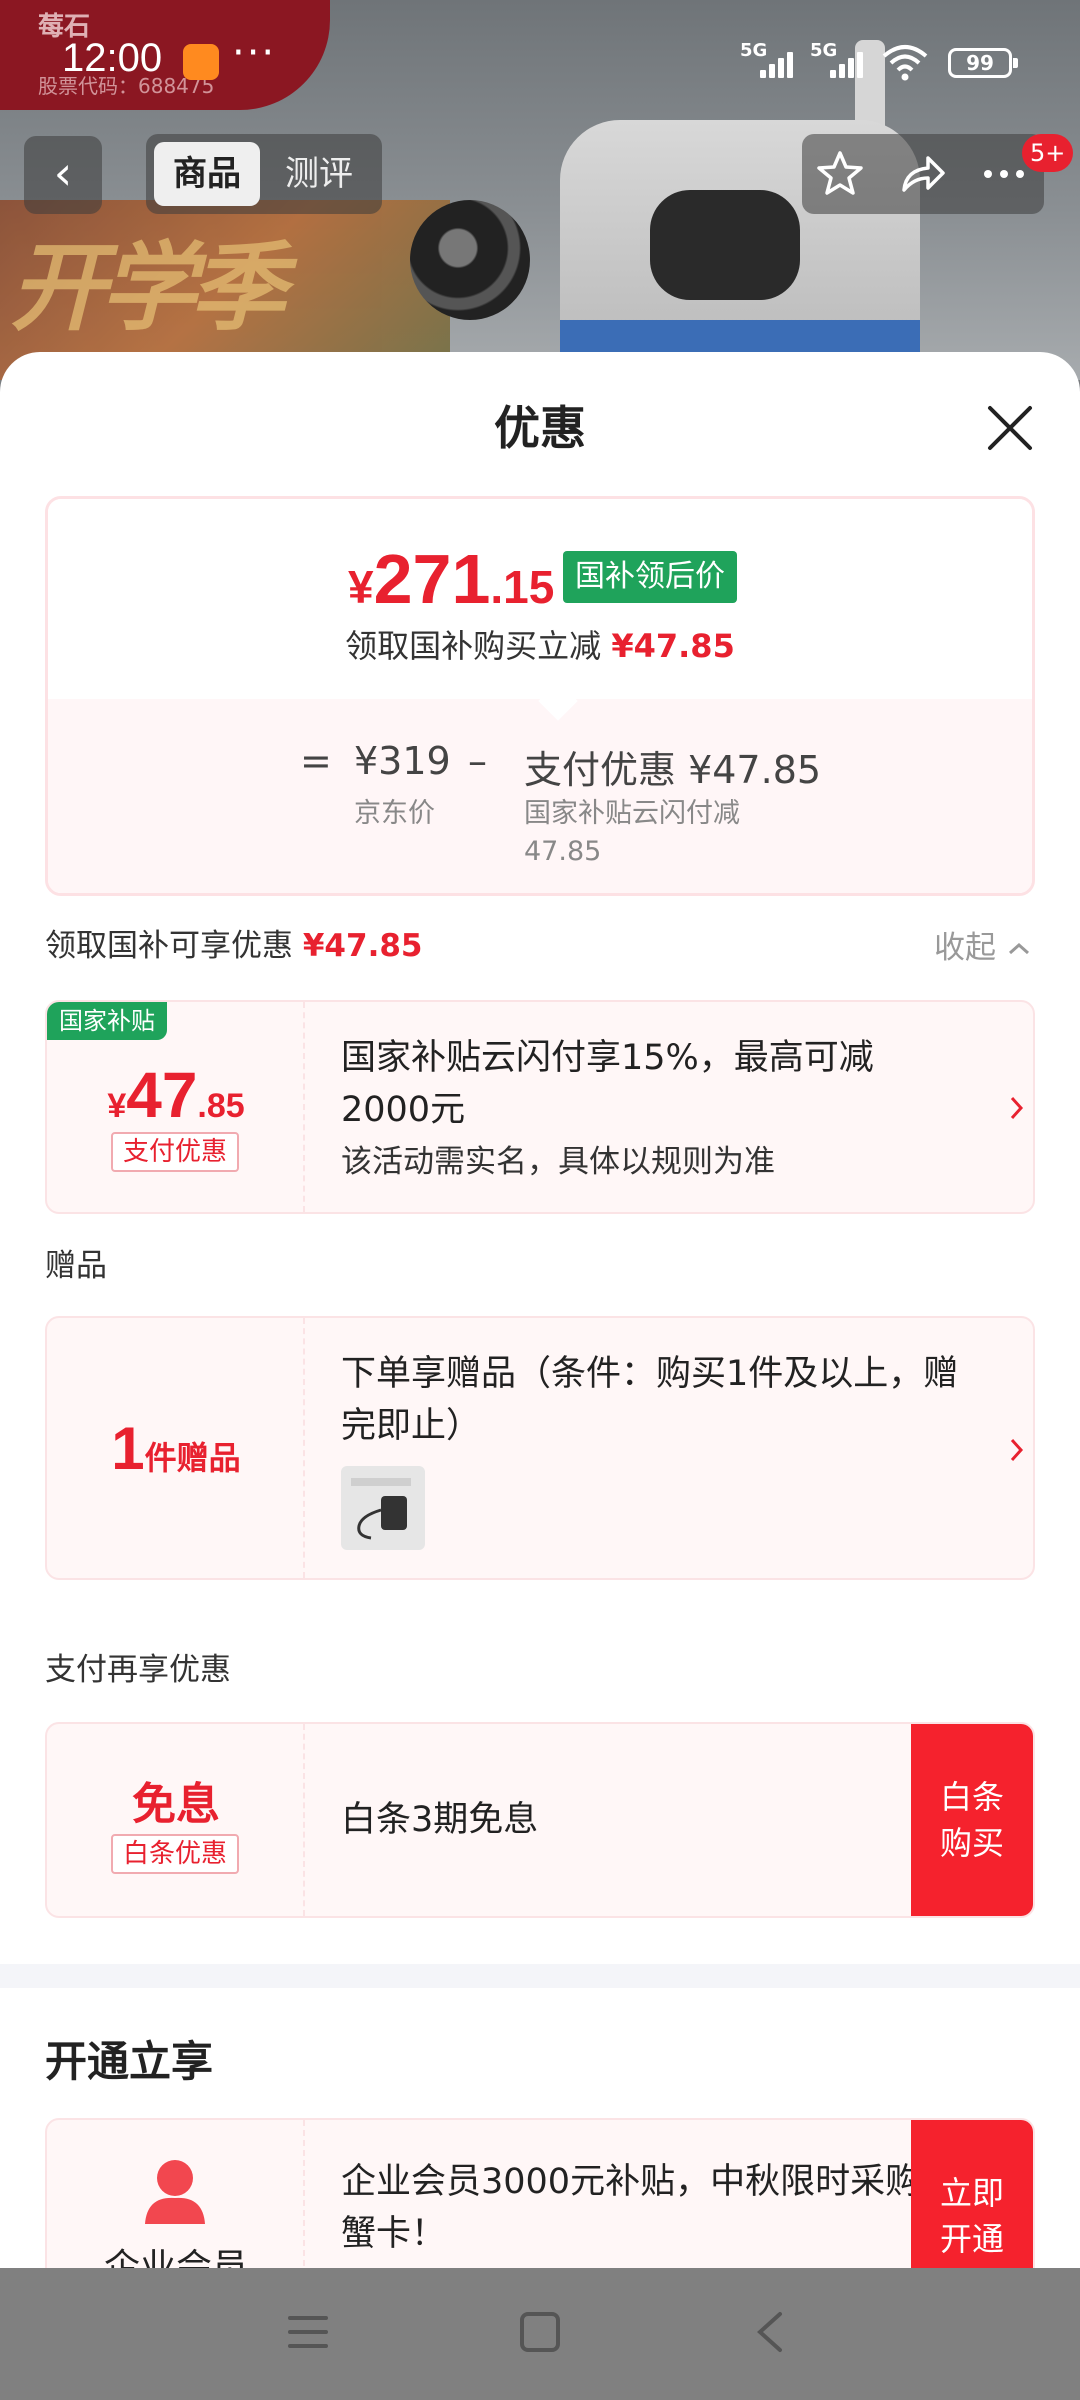 This screenshot has width=1080, height=2400. I want to click on subsidy-note: 该活动需实名，具体以规则为准, so click(558, 1162).